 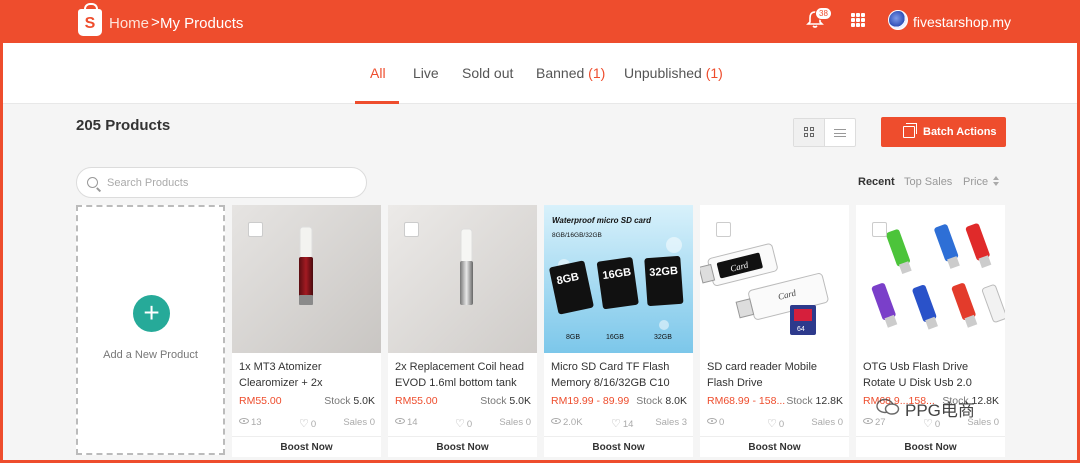 I want to click on sales-count: Sales 3, so click(x=671, y=422).